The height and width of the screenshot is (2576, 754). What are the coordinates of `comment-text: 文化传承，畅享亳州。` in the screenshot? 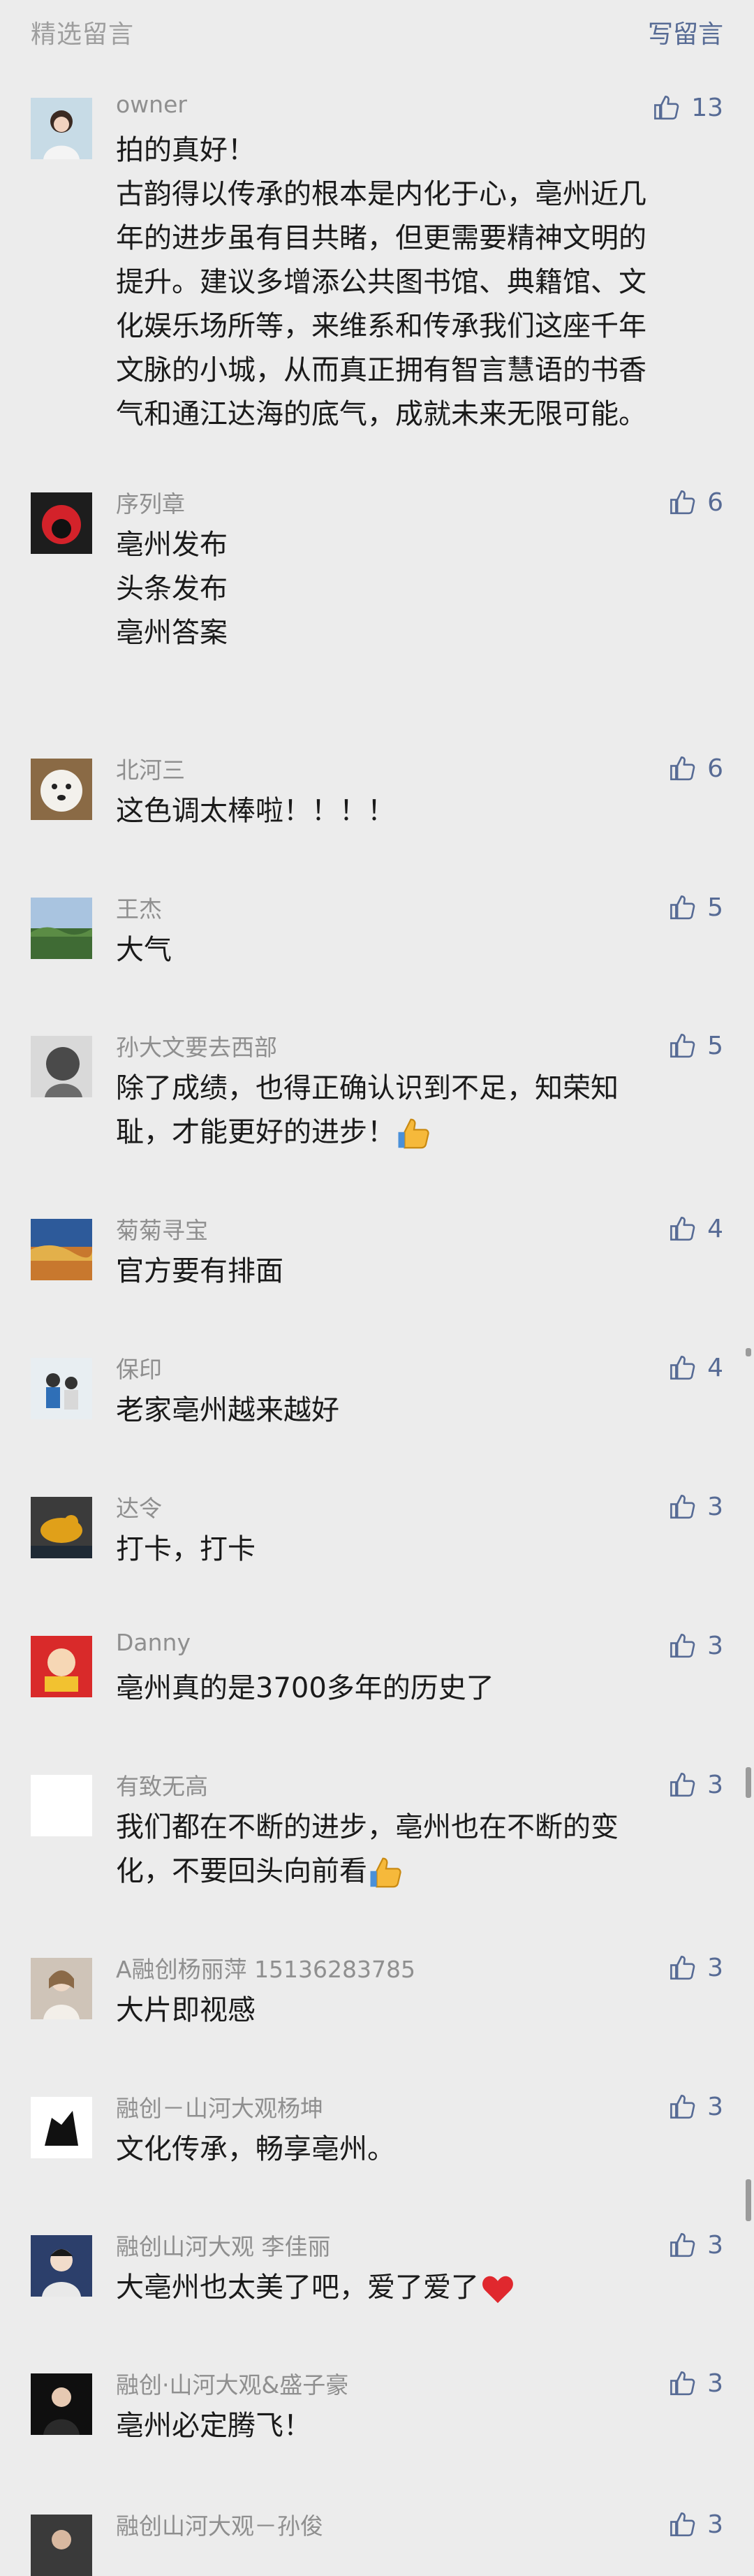 It's located at (423, 2150).